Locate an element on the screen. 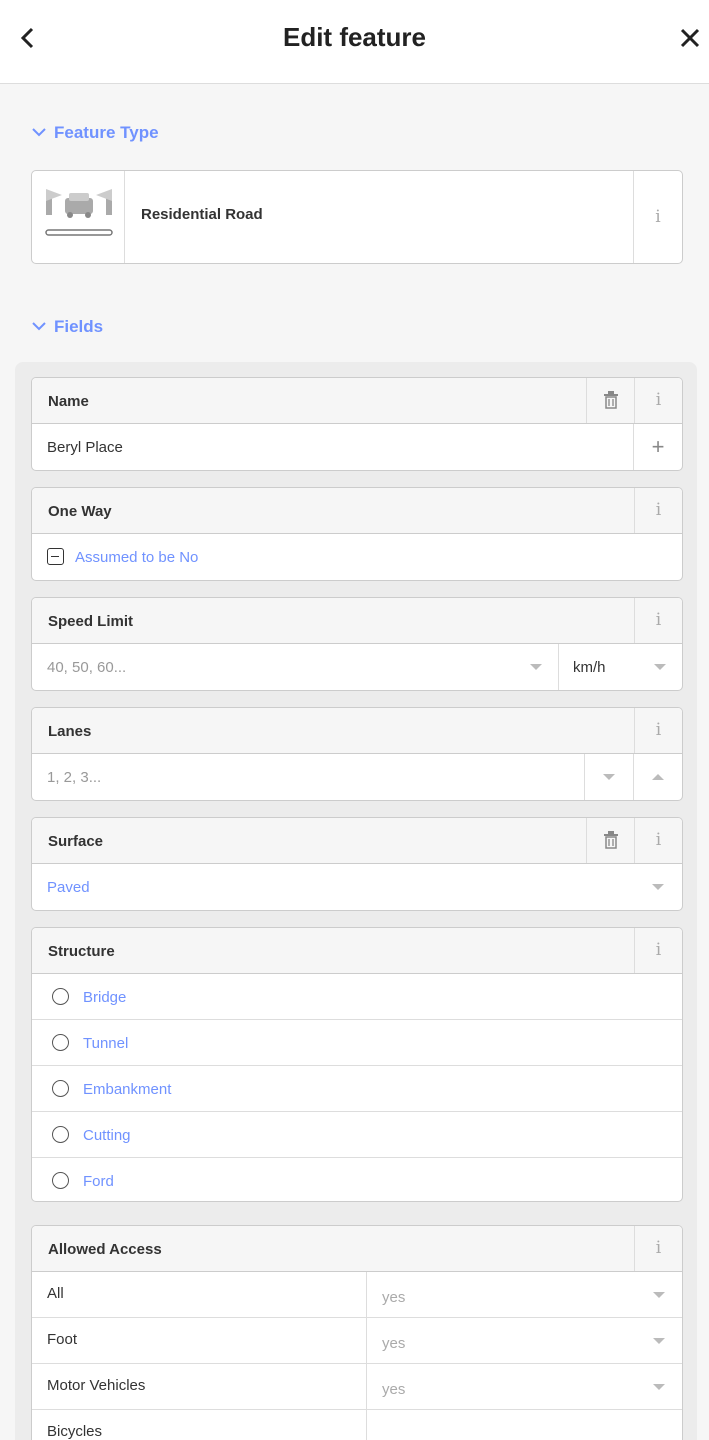  structure-option-bridge: Bridge is located at coordinates (357, 997).